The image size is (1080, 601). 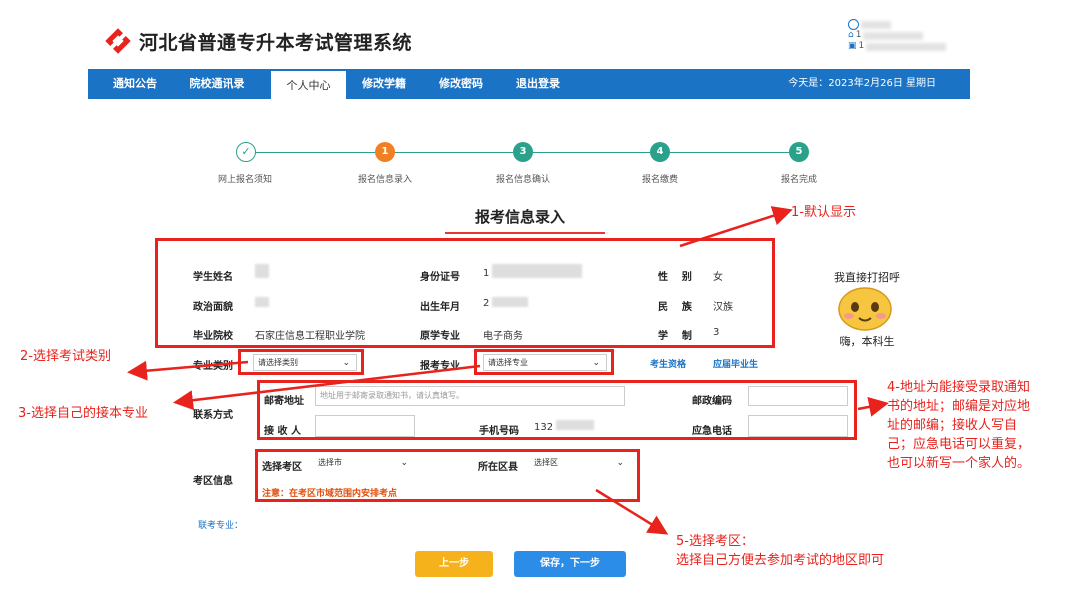 What do you see at coordinates (780, 551) in the screenshot?
I see `annotation-5: 5-选择考区： 选择自己方便去参加考试的地区即可` at bounding box center [780, 551].